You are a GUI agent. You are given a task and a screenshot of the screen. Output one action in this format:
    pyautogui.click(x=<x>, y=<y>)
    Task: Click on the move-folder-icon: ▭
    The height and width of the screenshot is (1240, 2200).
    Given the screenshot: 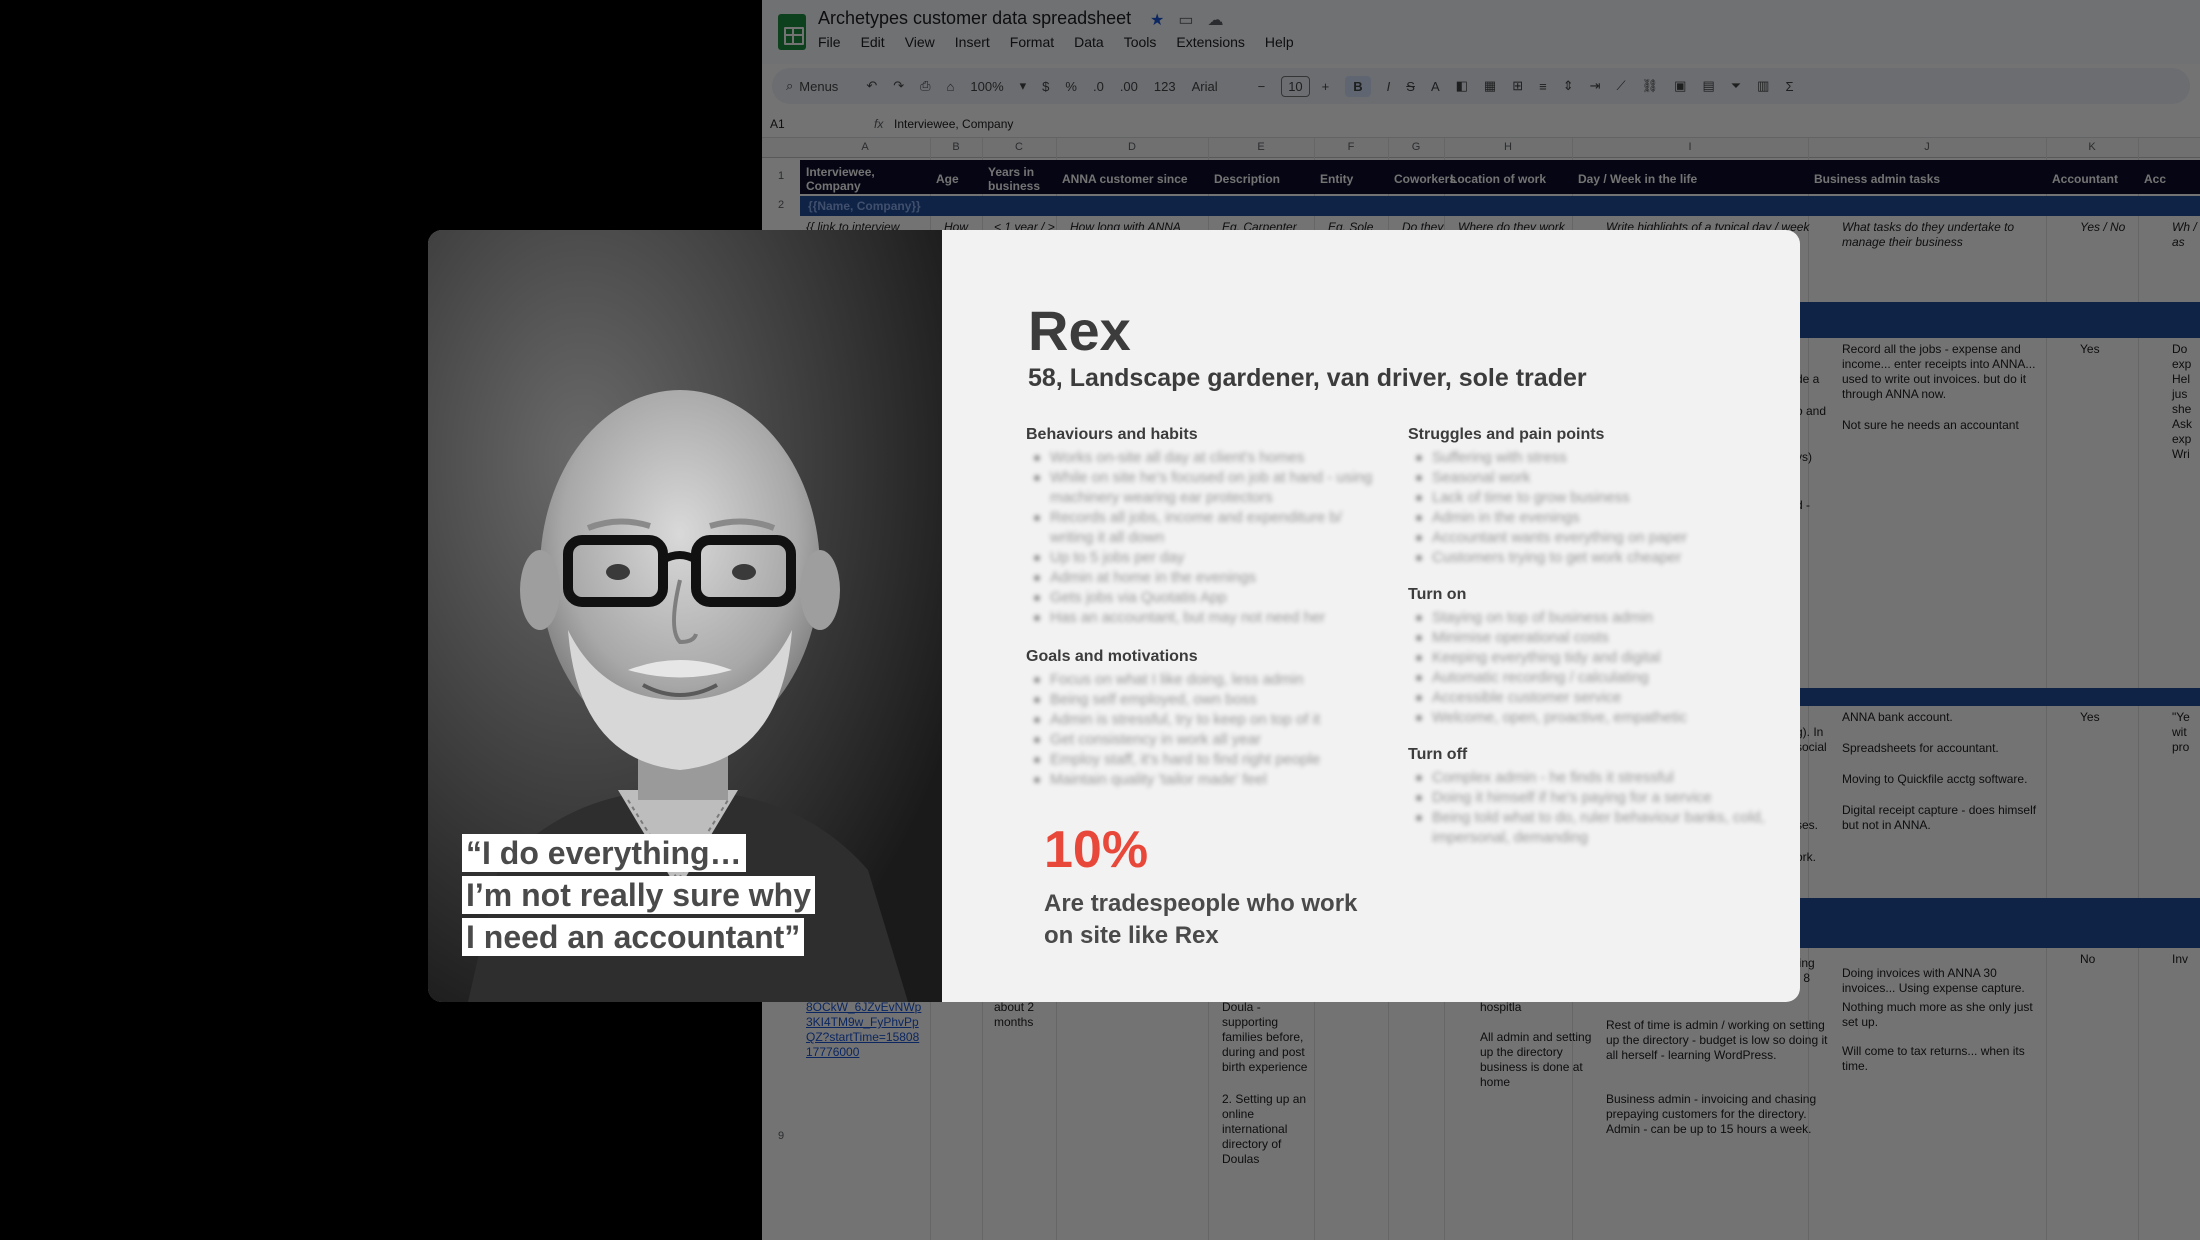 What is the action you would take?
    pyautogui.click(x=1185, y=20)
    